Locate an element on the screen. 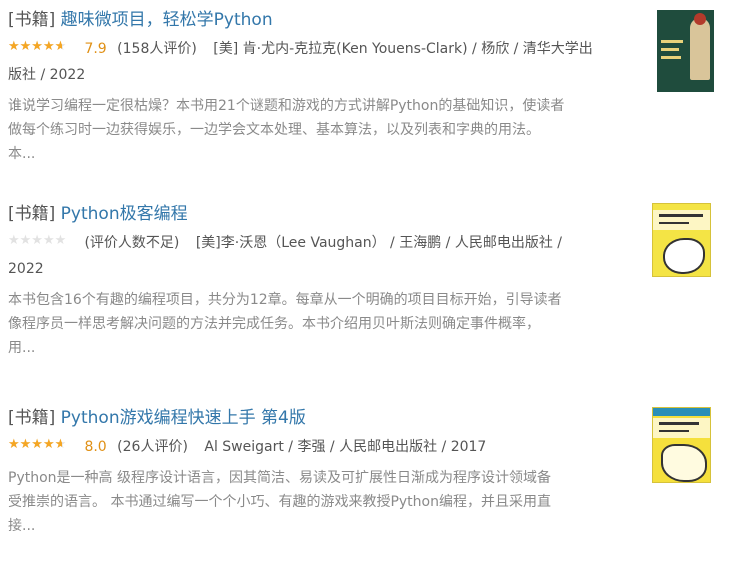 Image resolution: width=730 pixels, height=561 pixels. rating-count: (评价人数不足) is located at coordinates (132, 243).